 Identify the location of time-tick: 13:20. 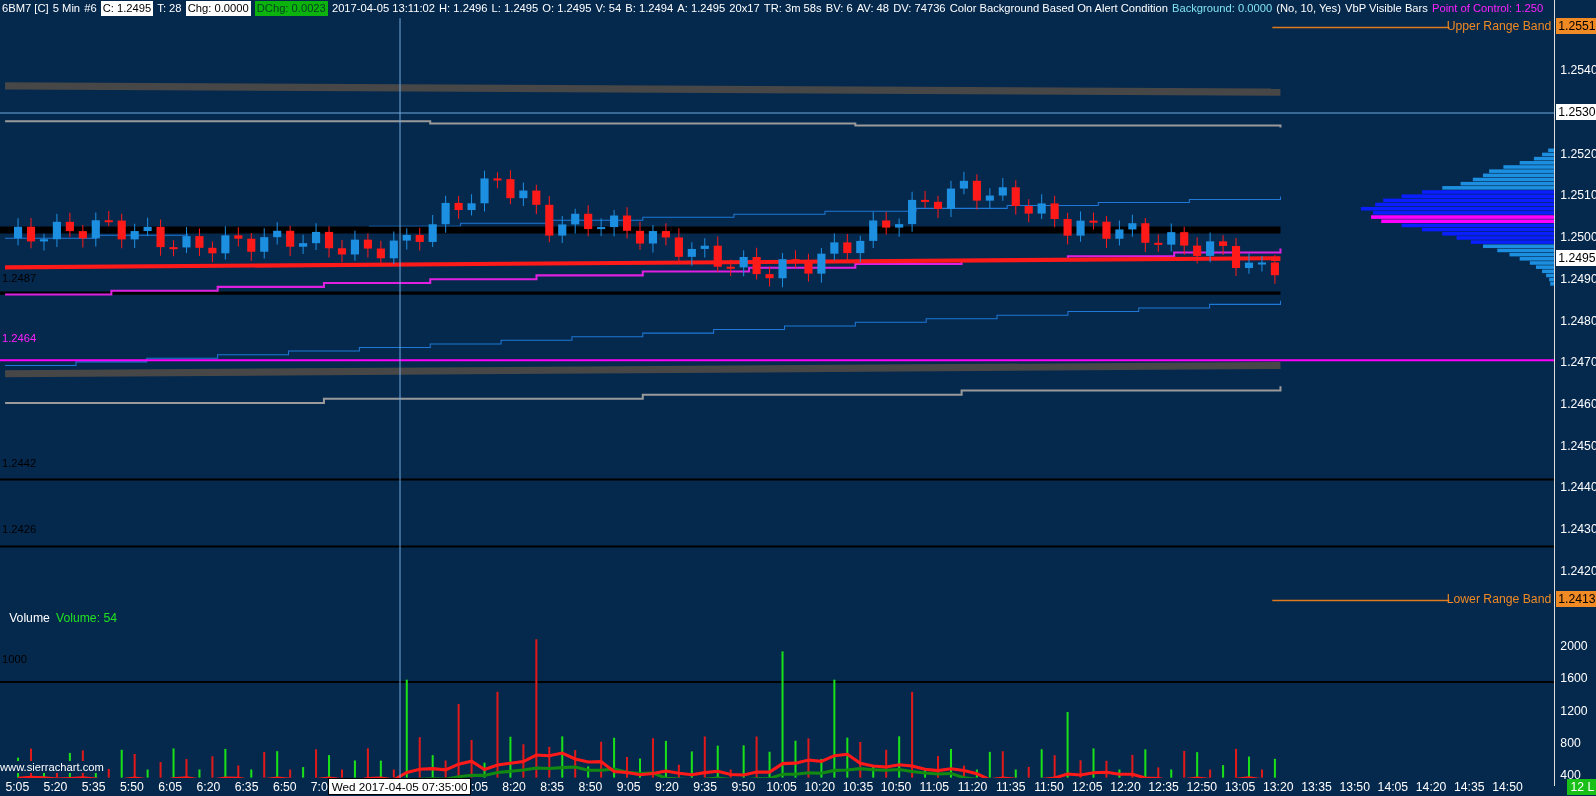
(1278, 786).